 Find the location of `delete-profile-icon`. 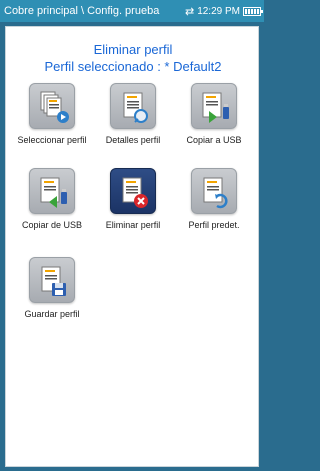

delete-profile-icon is located at coordinates (133, 191).